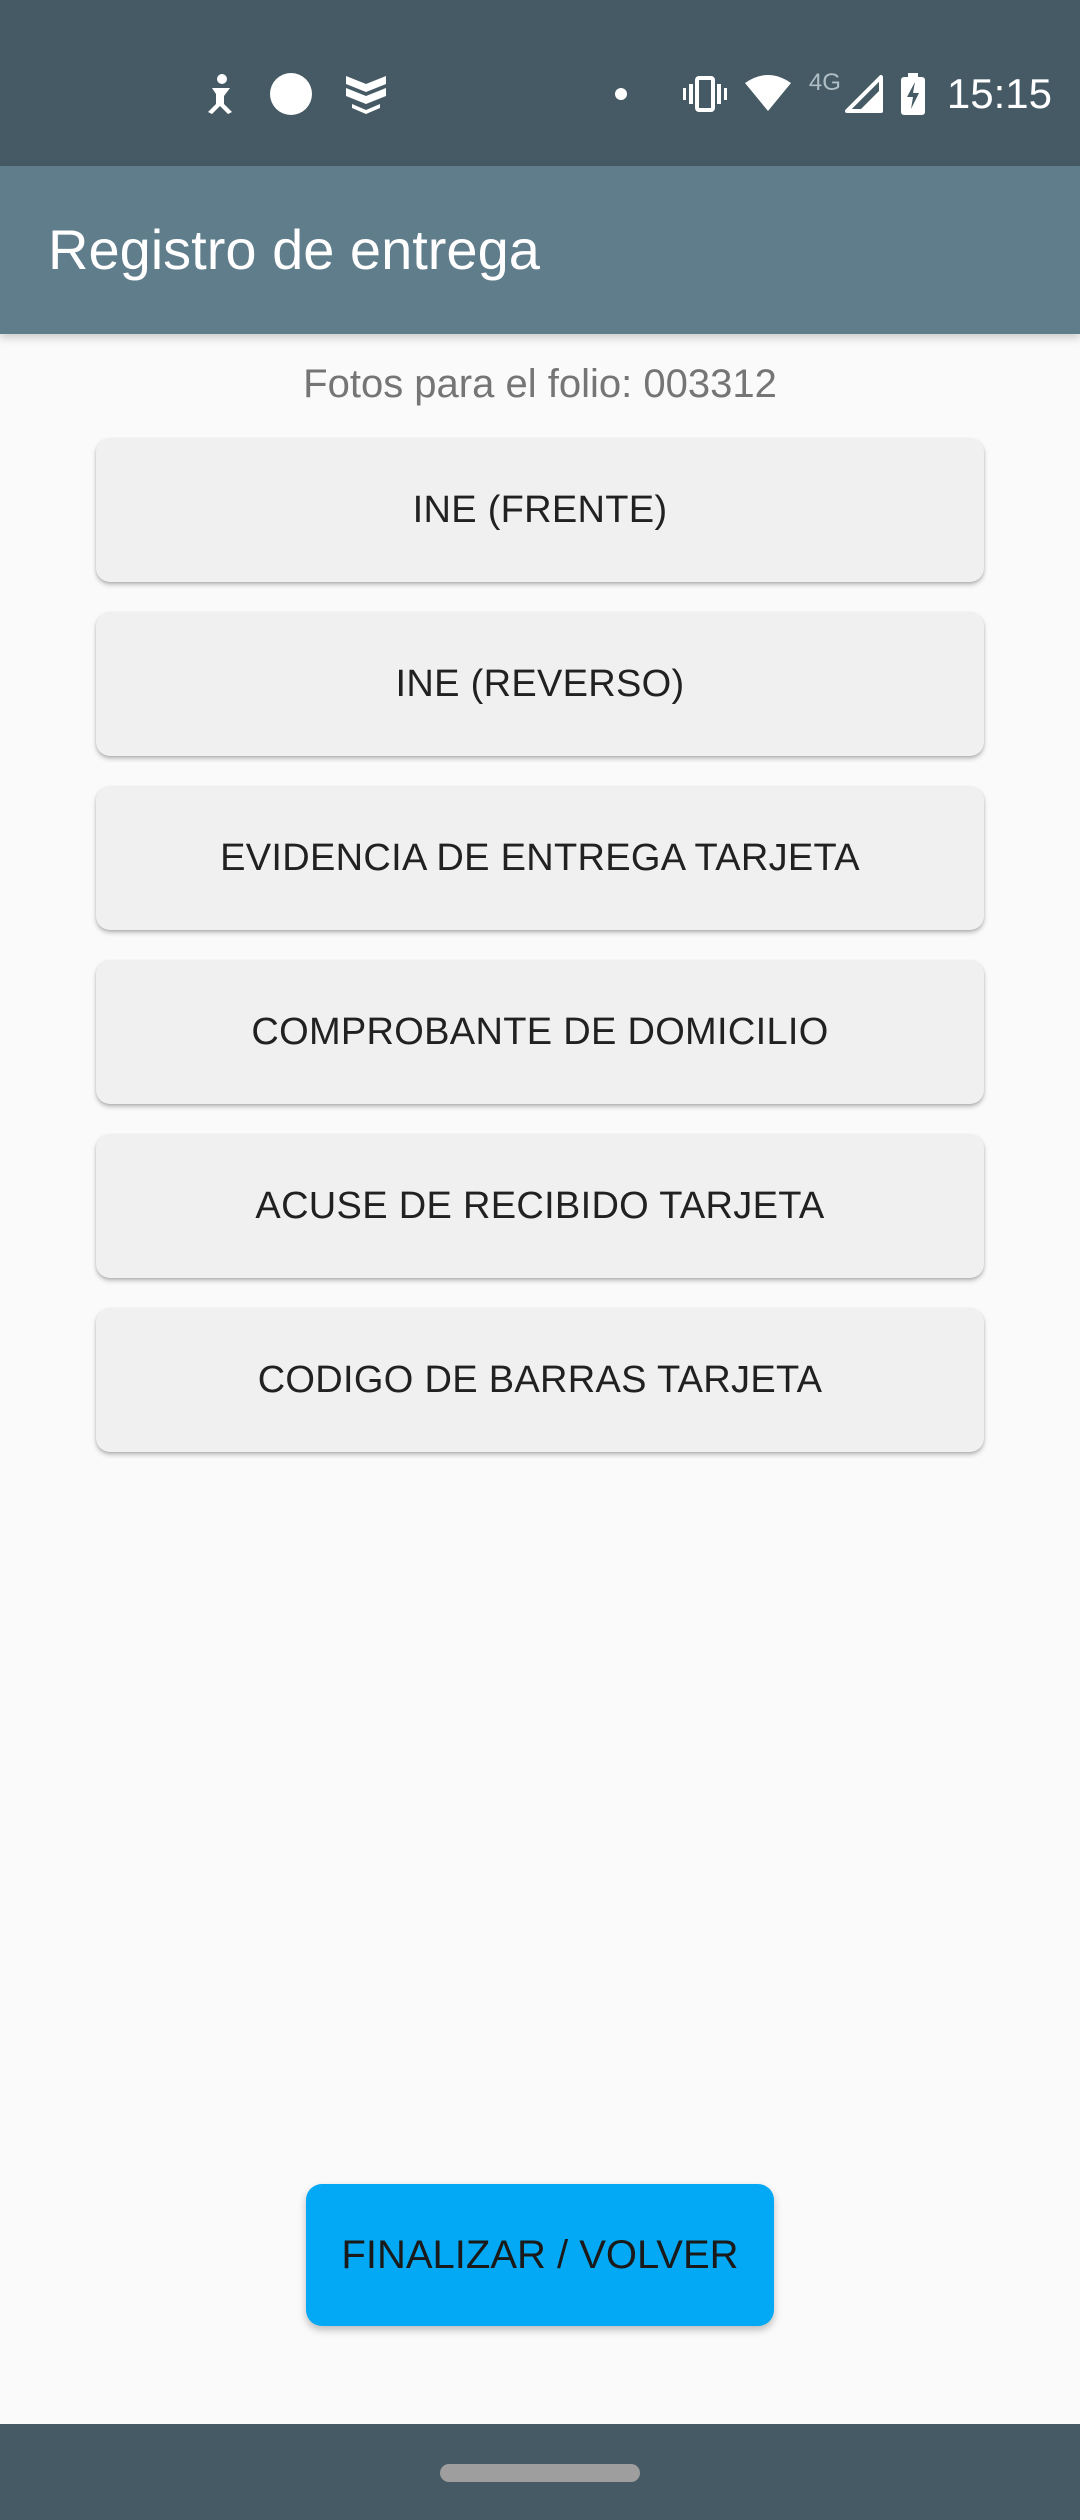 The height and width of the screenshot is (2520, 1080). What do you see at coordinates (220, 94) in the screenshot?
I see `accessibility-icon` at bounding box center [220, 94].